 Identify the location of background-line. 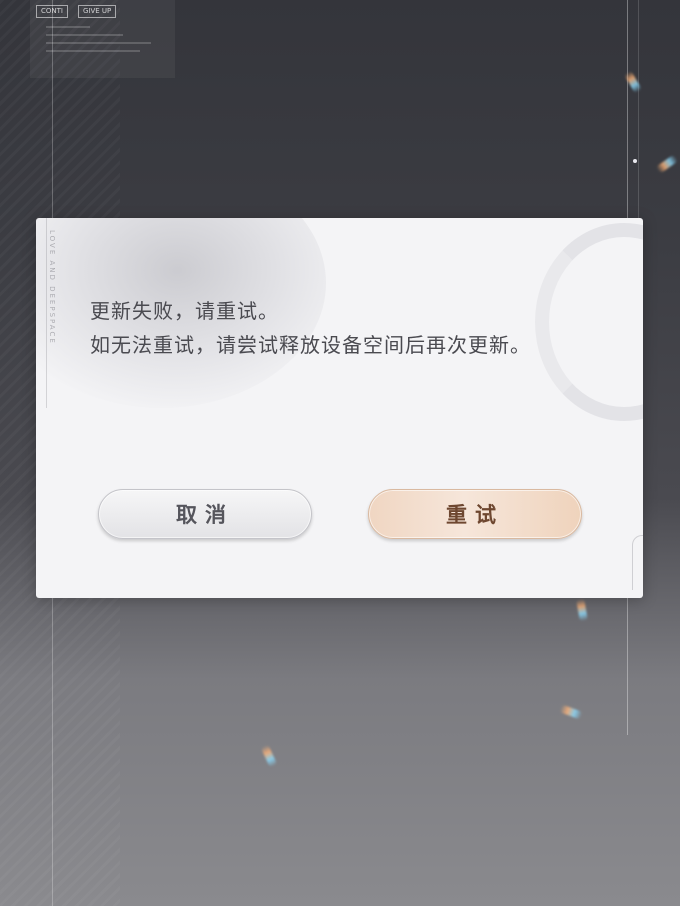
(638, 115).